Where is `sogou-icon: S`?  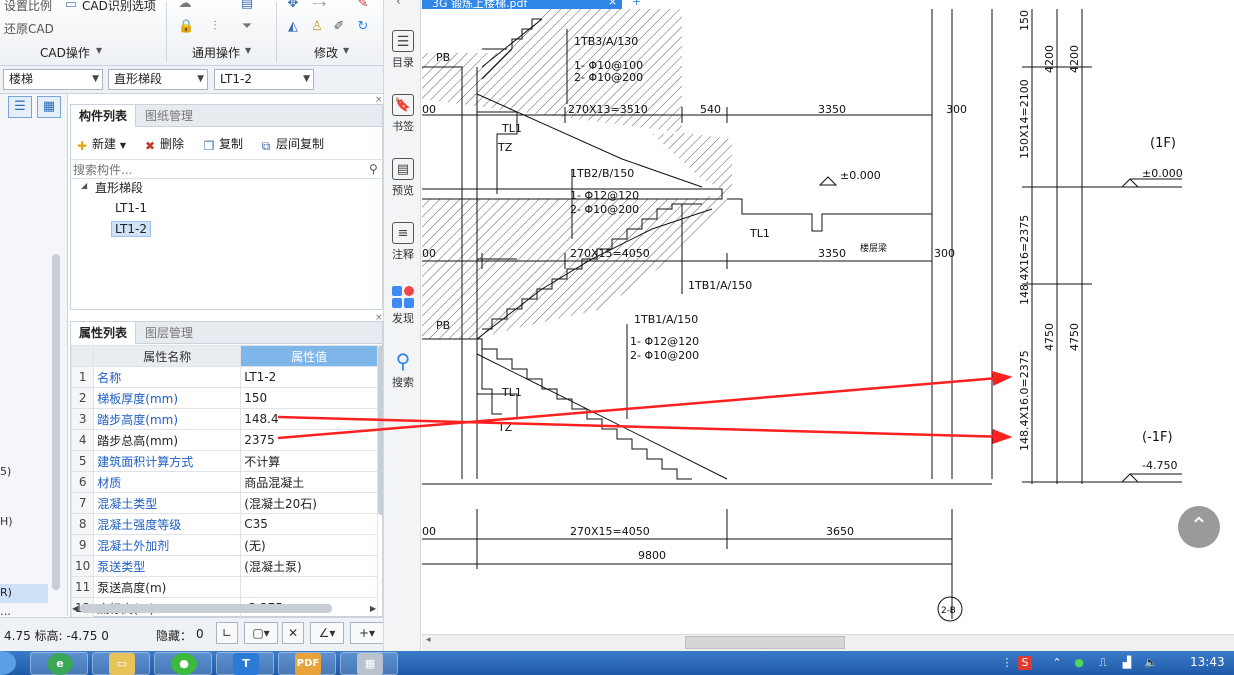
sogou-icon: S is located at coordinates (1025, 663).